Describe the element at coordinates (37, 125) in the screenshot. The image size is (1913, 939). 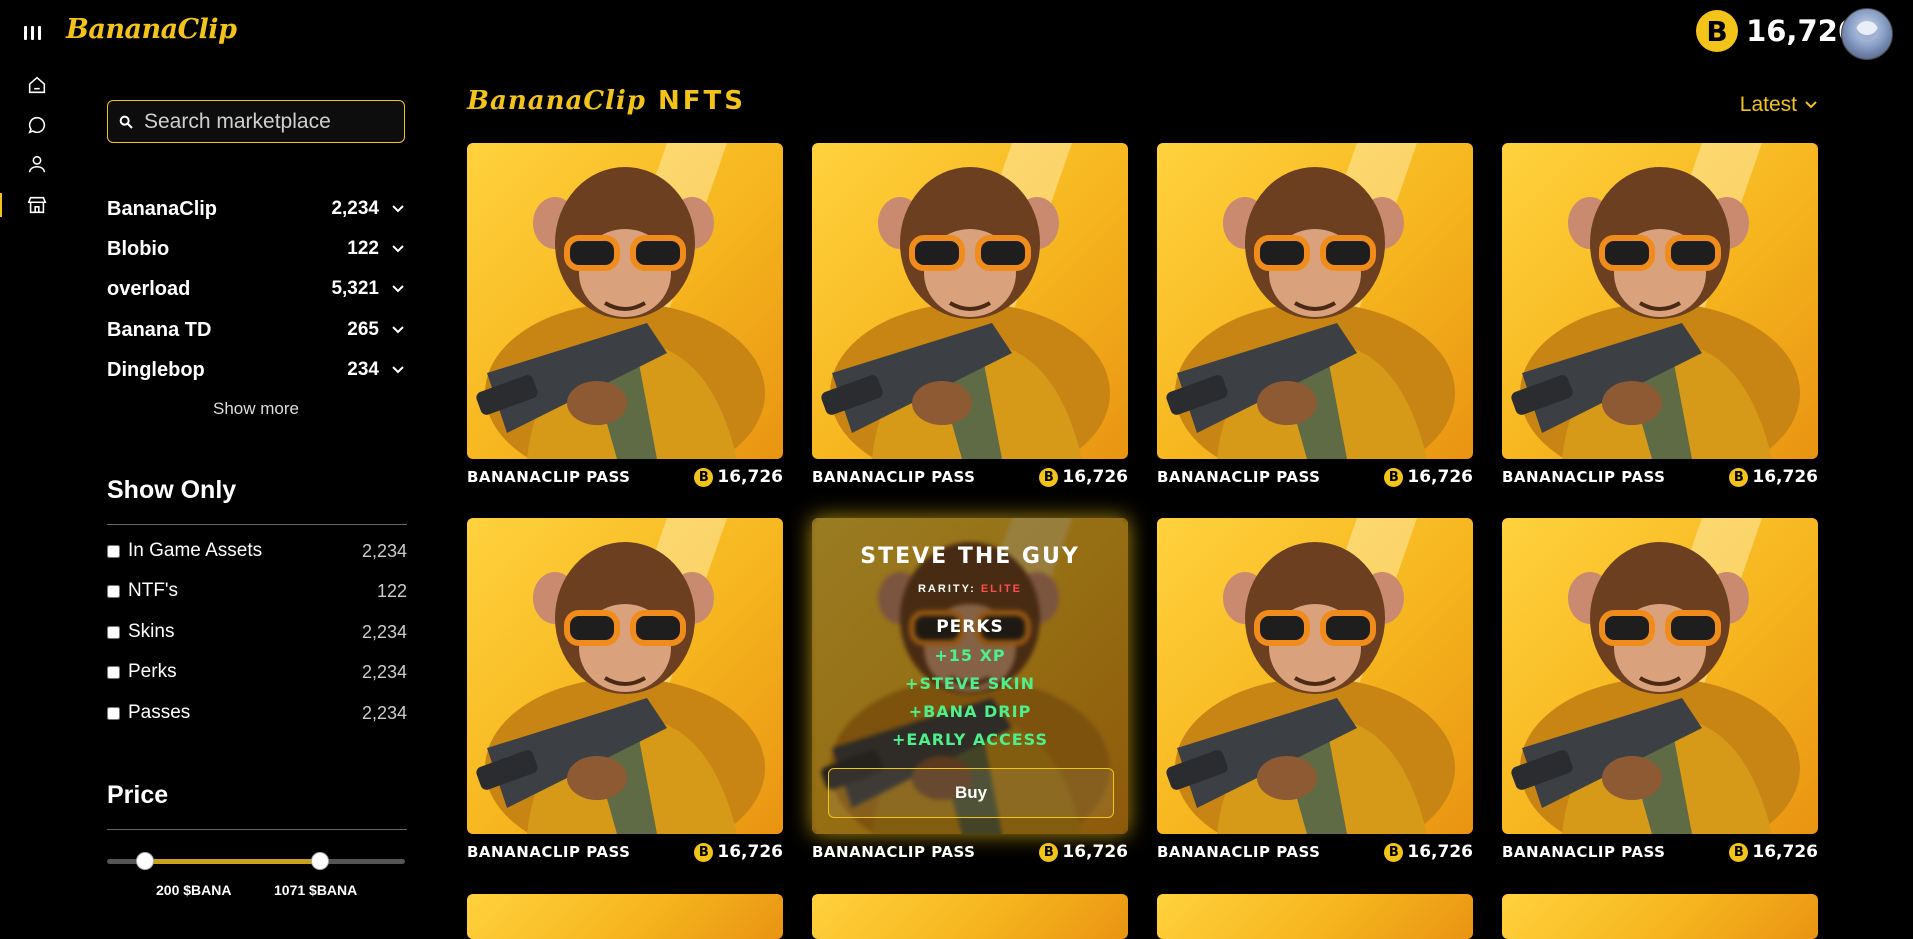
I see `chat-icon` at that location.